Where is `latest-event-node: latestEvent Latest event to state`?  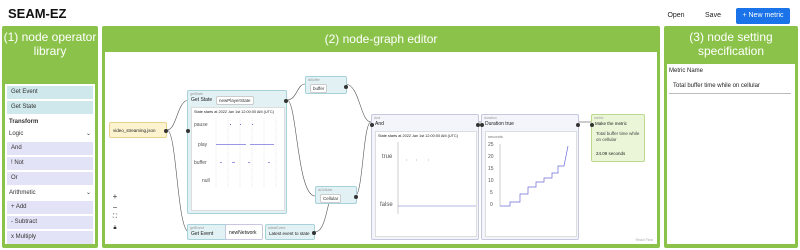
latest-event-node: latestEvent Latest event to state is located at coordinates (290, 232).